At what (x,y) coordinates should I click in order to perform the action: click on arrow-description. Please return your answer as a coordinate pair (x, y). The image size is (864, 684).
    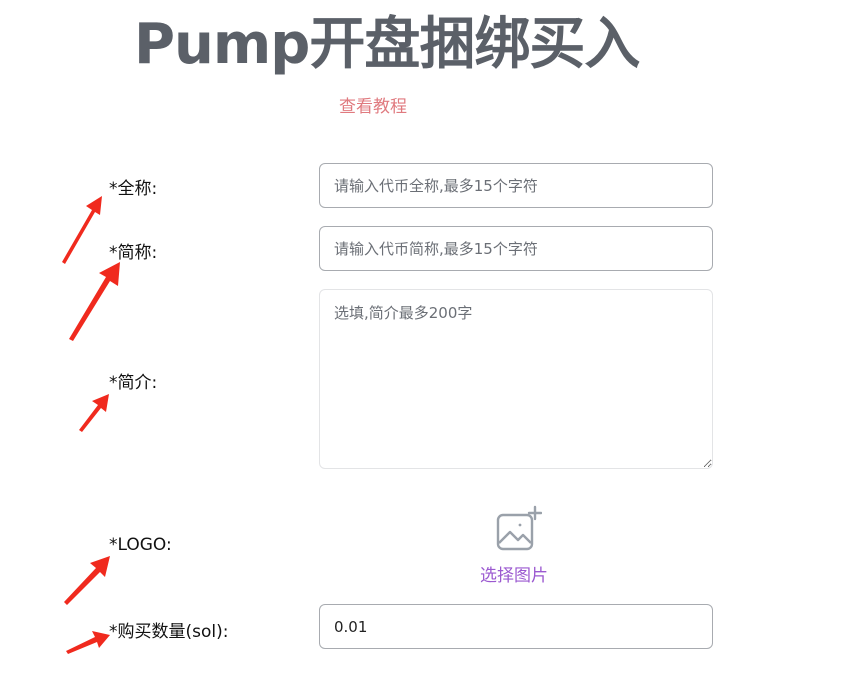
    Looking at the image, I should click on (94, 413).